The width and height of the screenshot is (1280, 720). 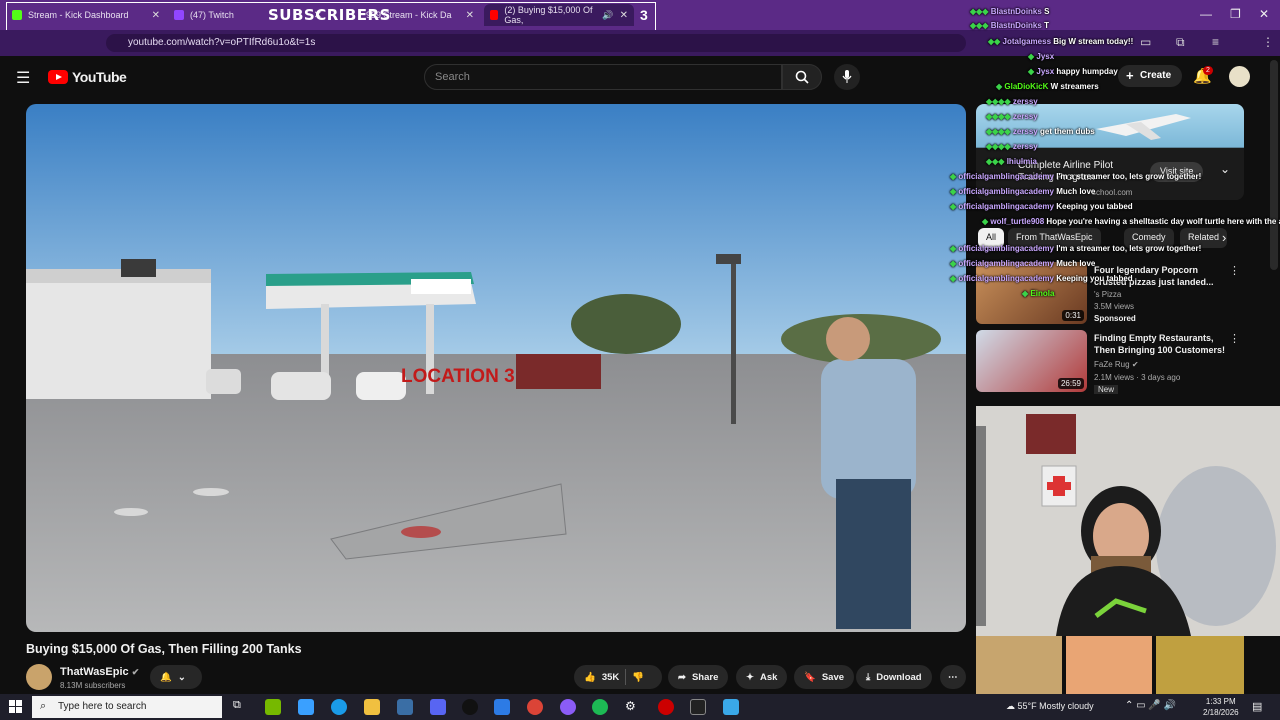 What do you see at coordinates (1145, 42) in the screenshot?
I see `cast-icon: ▭` at bounding box center [1145, 42].